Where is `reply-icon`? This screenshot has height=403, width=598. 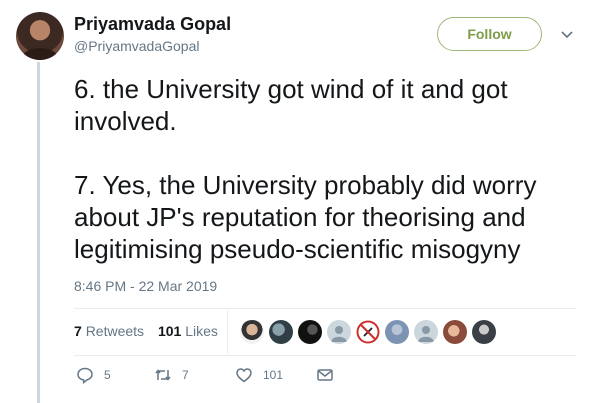
reply-icon is located at coordinates (85, 375).